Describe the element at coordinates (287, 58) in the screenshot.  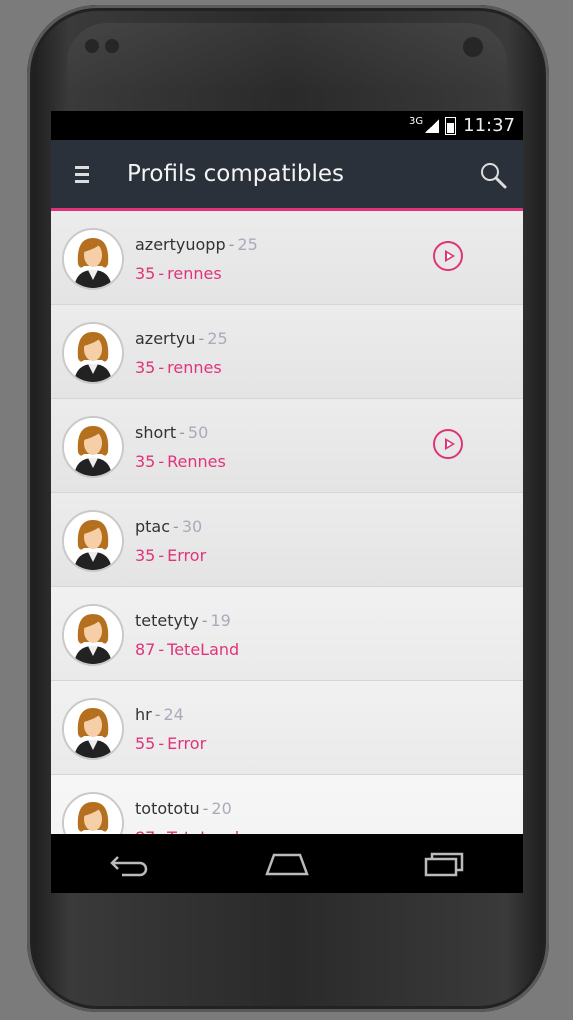
I see `phone-sheen` at that location.